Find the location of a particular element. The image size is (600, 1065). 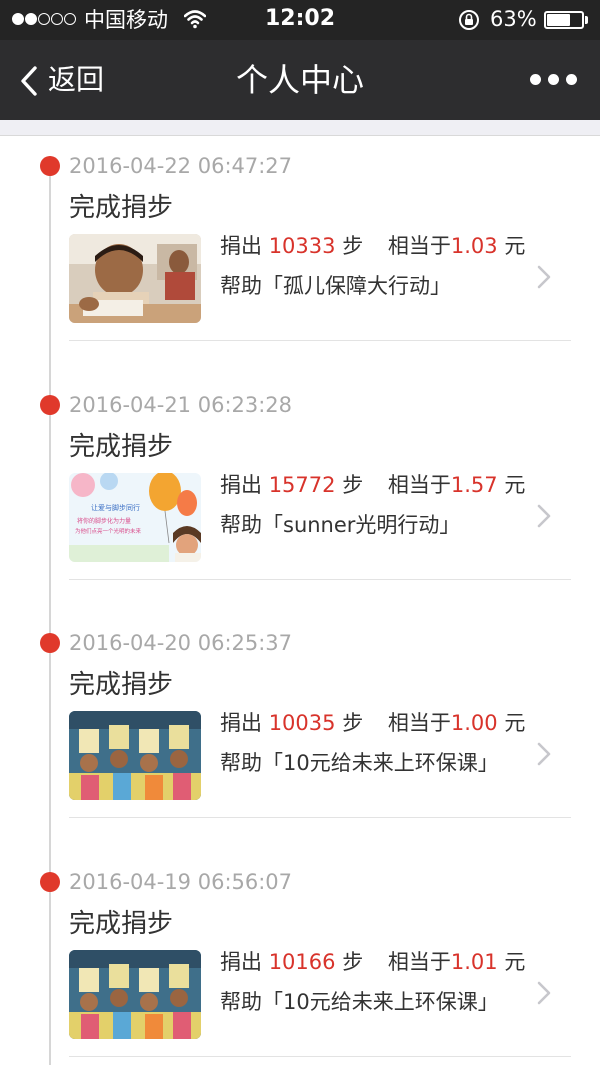

more-options-button is located at coordinates (554, 80).